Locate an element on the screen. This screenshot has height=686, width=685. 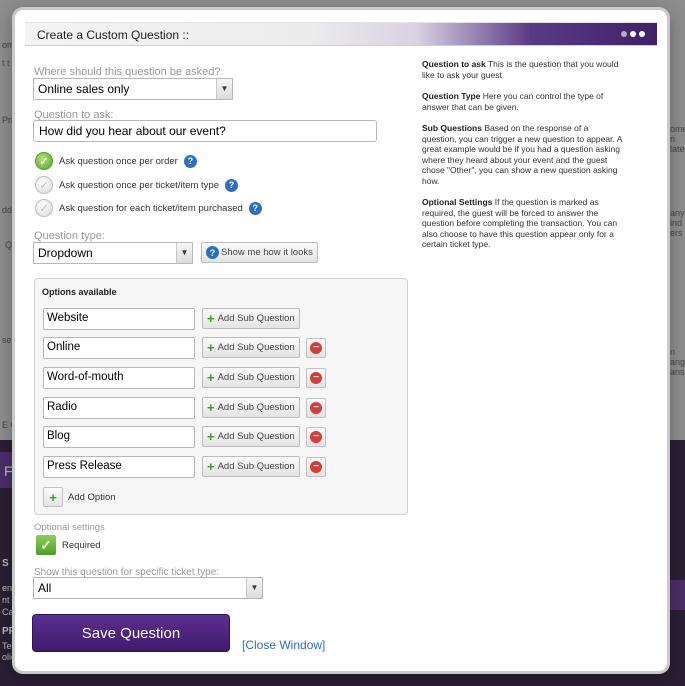
option-input: Word-of-mouth is located at coordinates (119, 378).